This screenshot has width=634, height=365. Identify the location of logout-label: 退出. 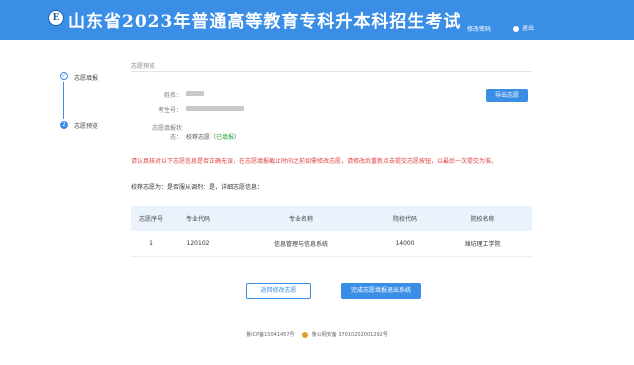
(528, 28).